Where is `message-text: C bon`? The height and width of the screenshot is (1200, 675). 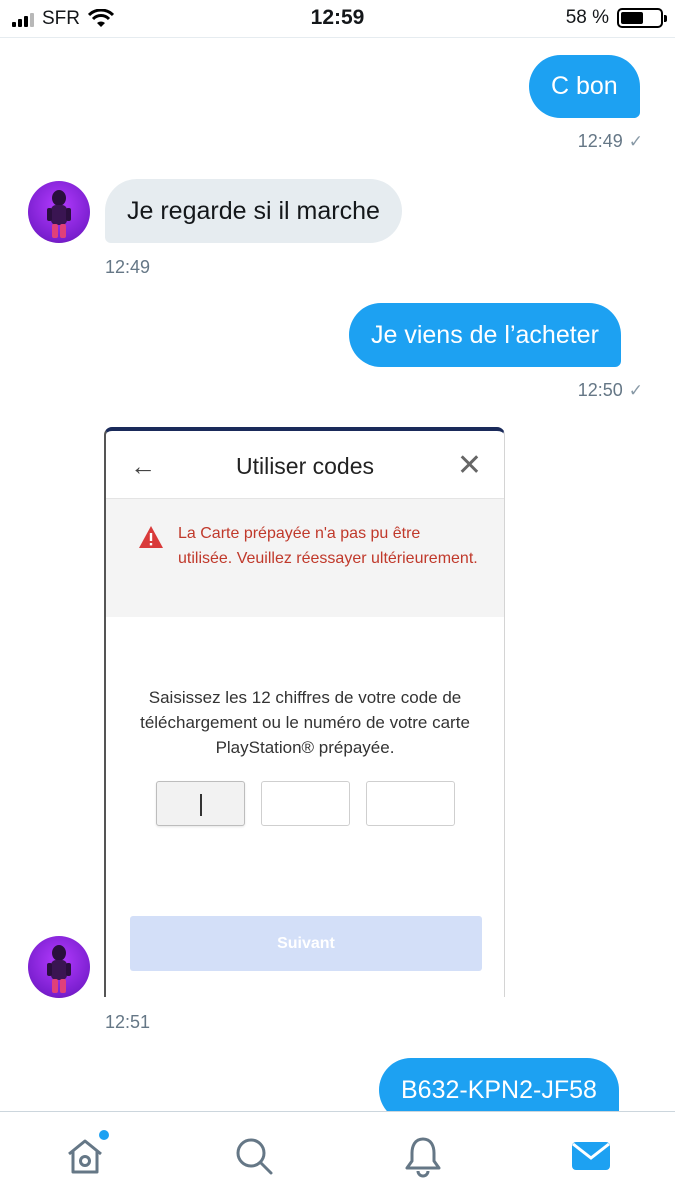 message-text: C bon is located at coordinates (584, 86).